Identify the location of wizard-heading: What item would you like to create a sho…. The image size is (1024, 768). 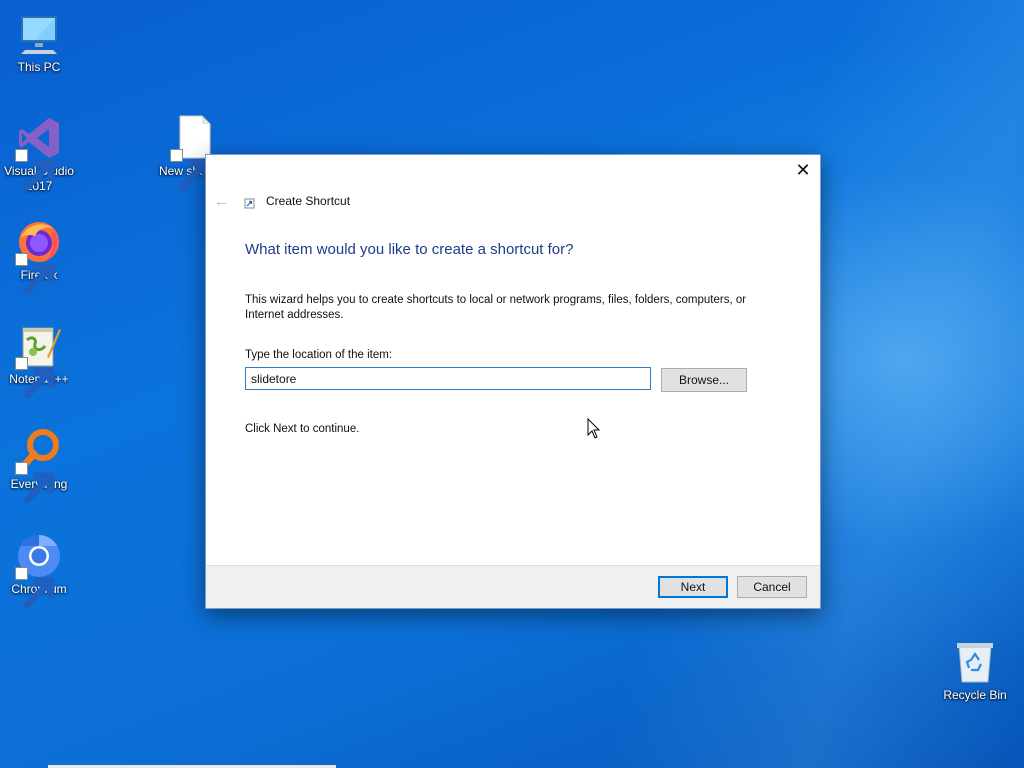
(409, 249).